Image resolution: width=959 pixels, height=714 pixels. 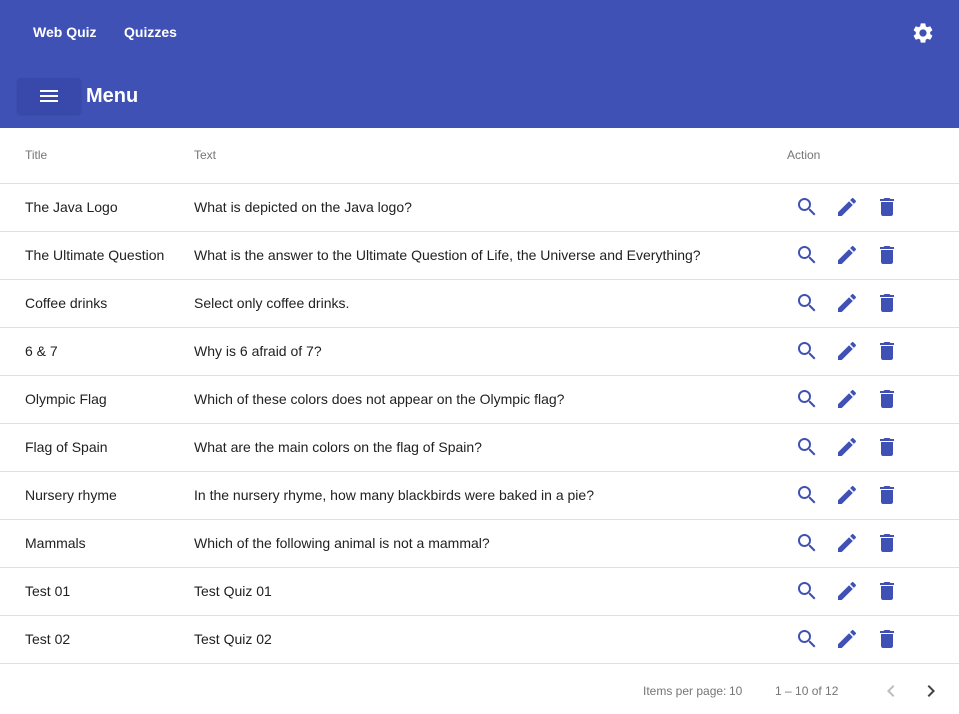 I want to click on page-size-select: 10, so click(x=735, y=691).